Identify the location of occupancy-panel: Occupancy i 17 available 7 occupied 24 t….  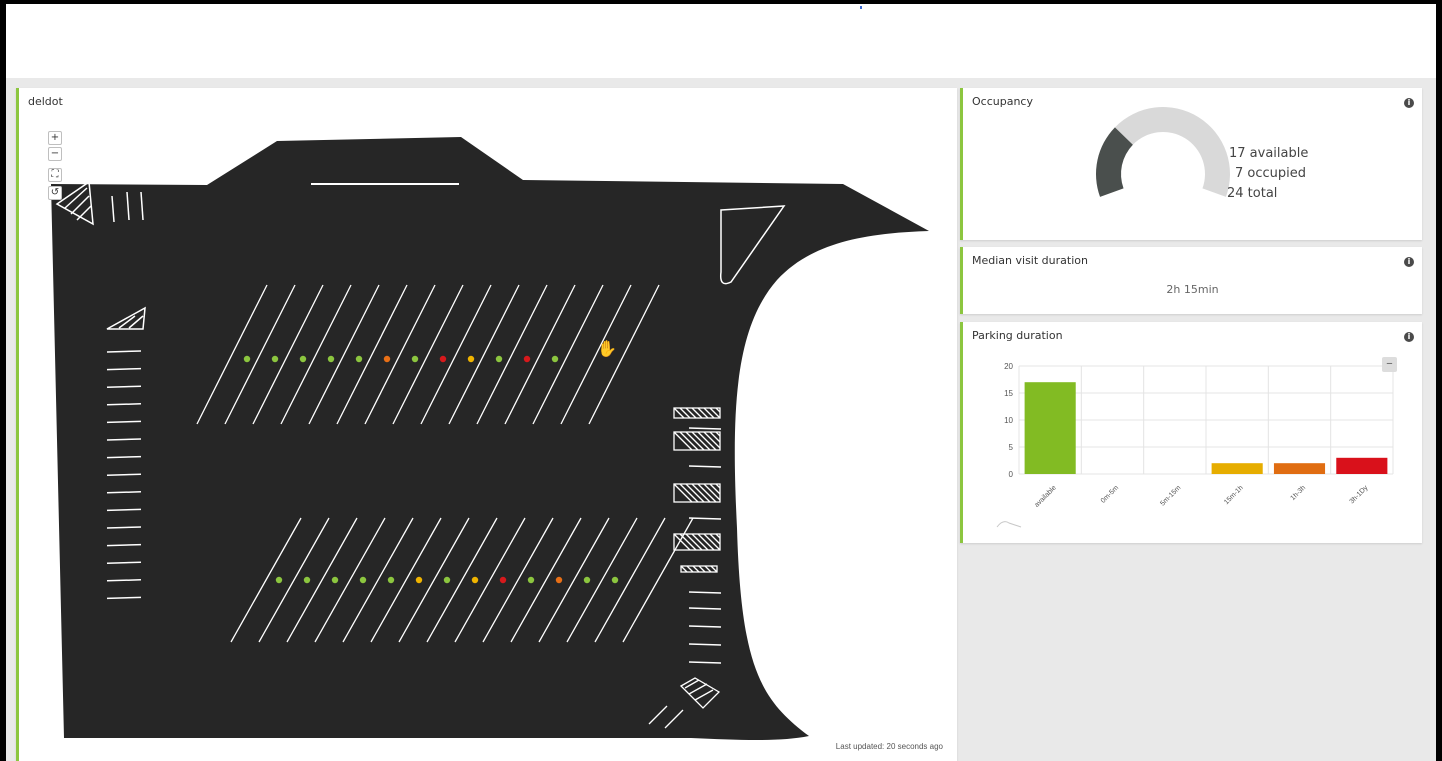
(1191, 164).